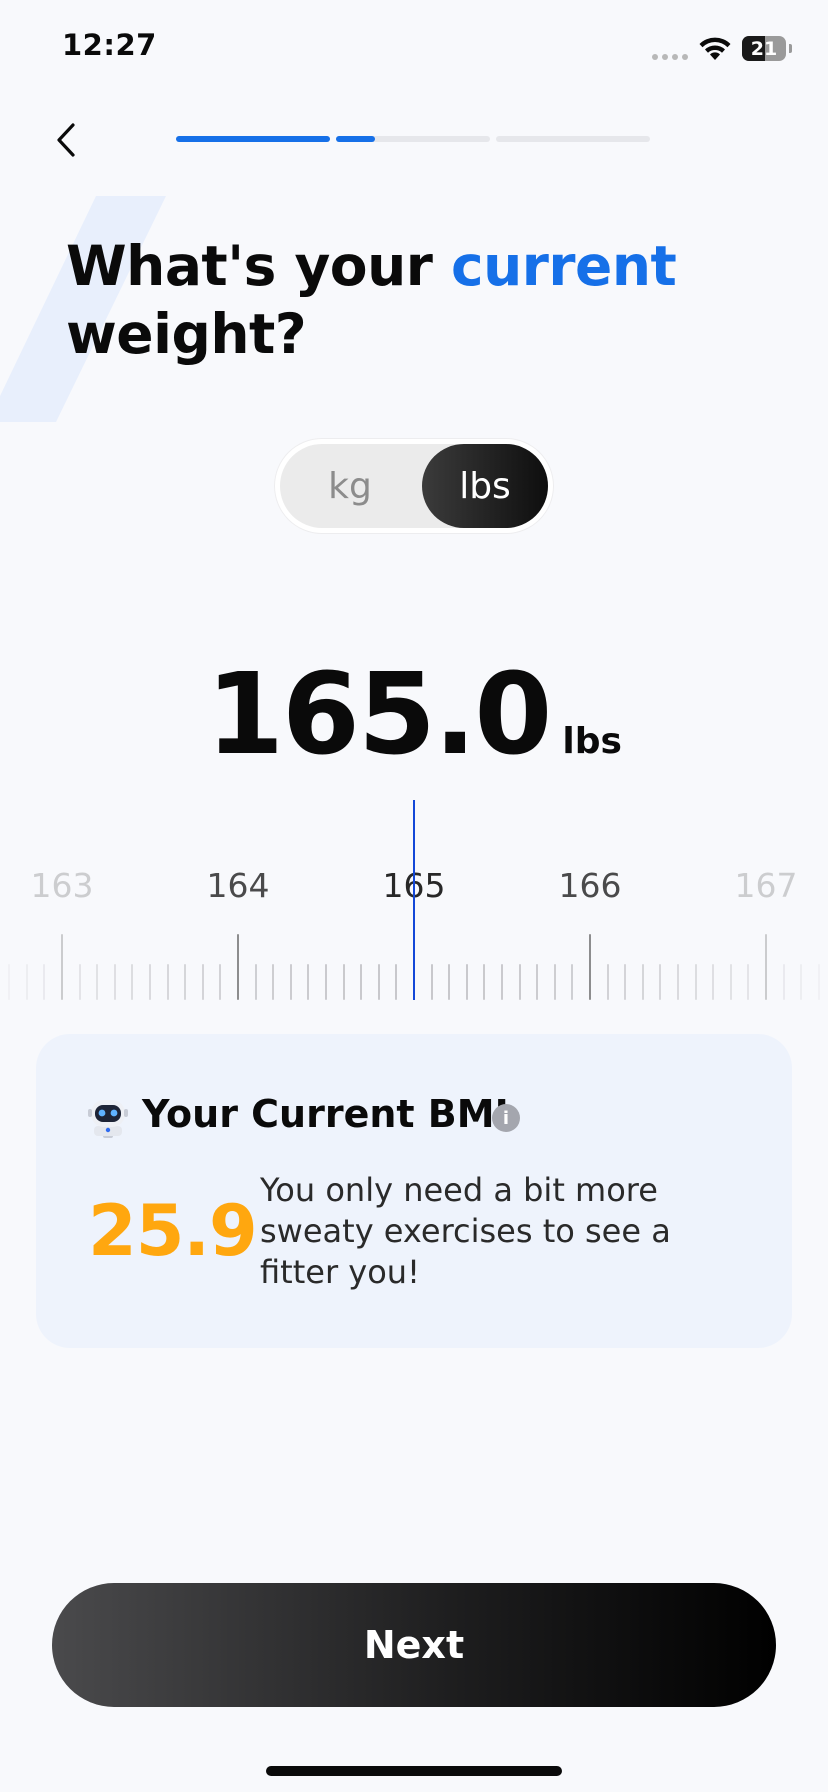 The height and width of the screenshot is (1792, 828). What do you see at coordinates (506, 1118) in the screenshot?
I see `info-icon: i` at bounding box center [506, 1118].